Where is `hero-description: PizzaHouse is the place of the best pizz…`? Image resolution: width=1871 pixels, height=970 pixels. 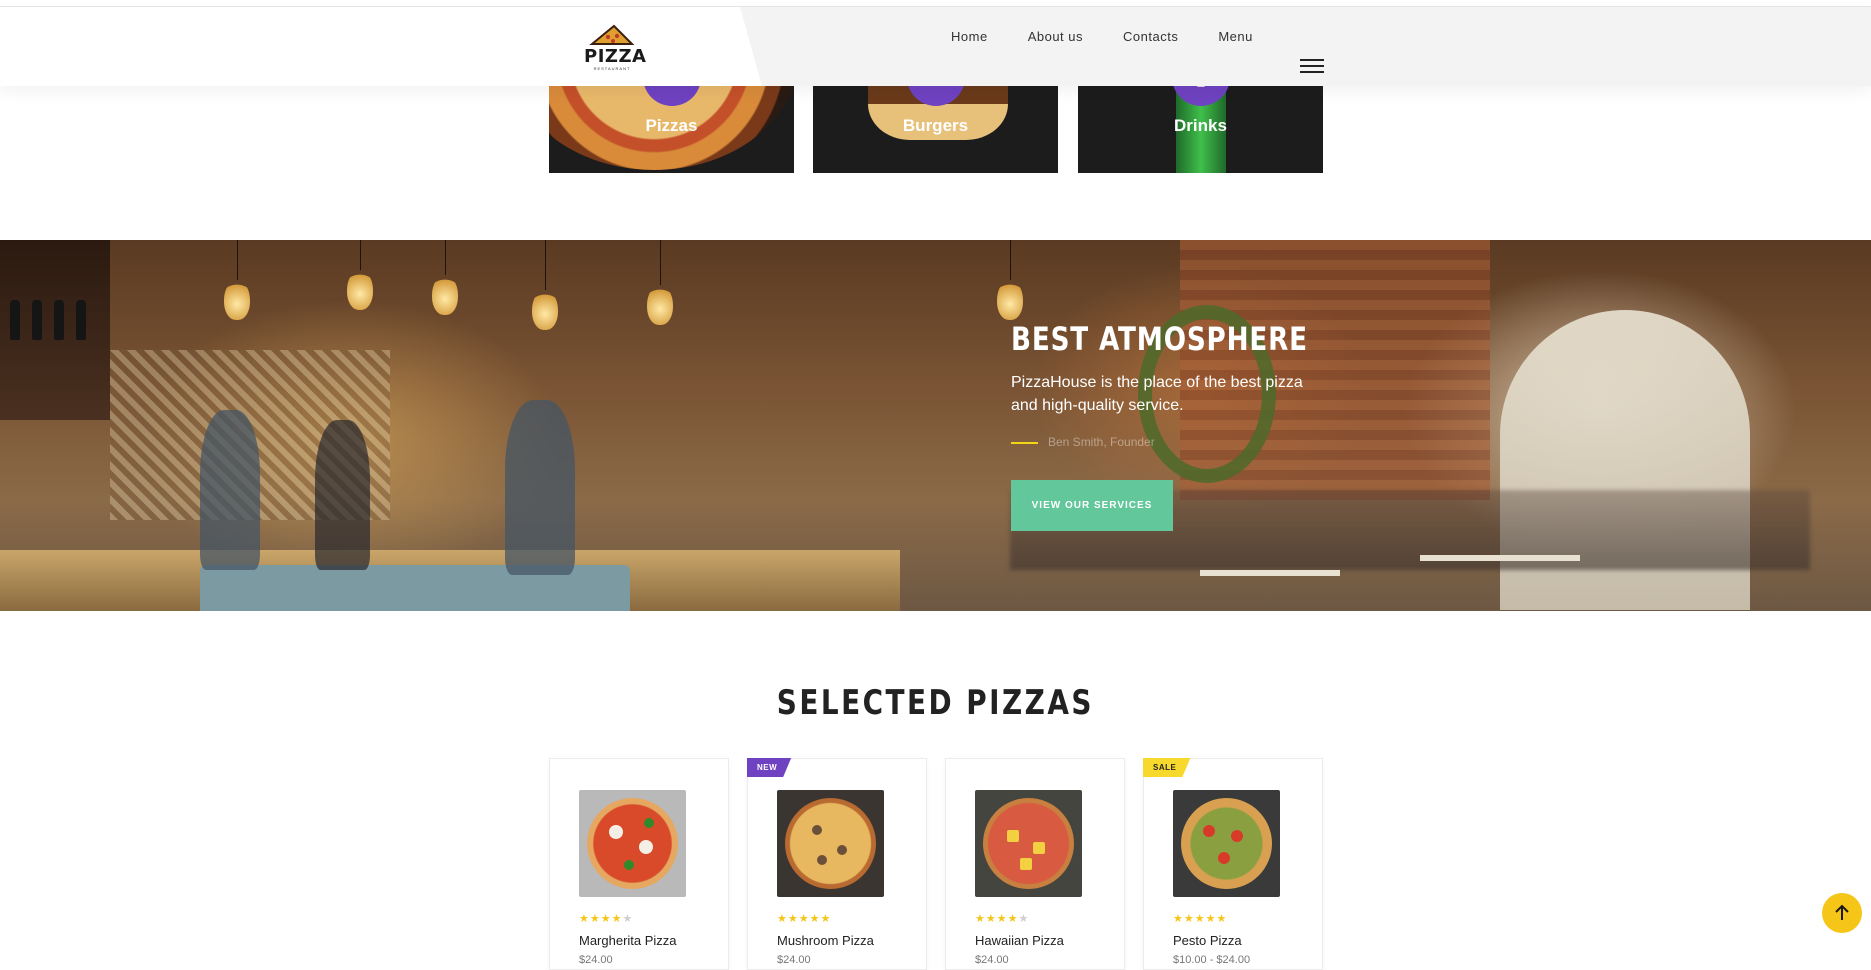
hero-description: PizzaHouse is the place of the best pizz… is located at coordinates (1157, 394).